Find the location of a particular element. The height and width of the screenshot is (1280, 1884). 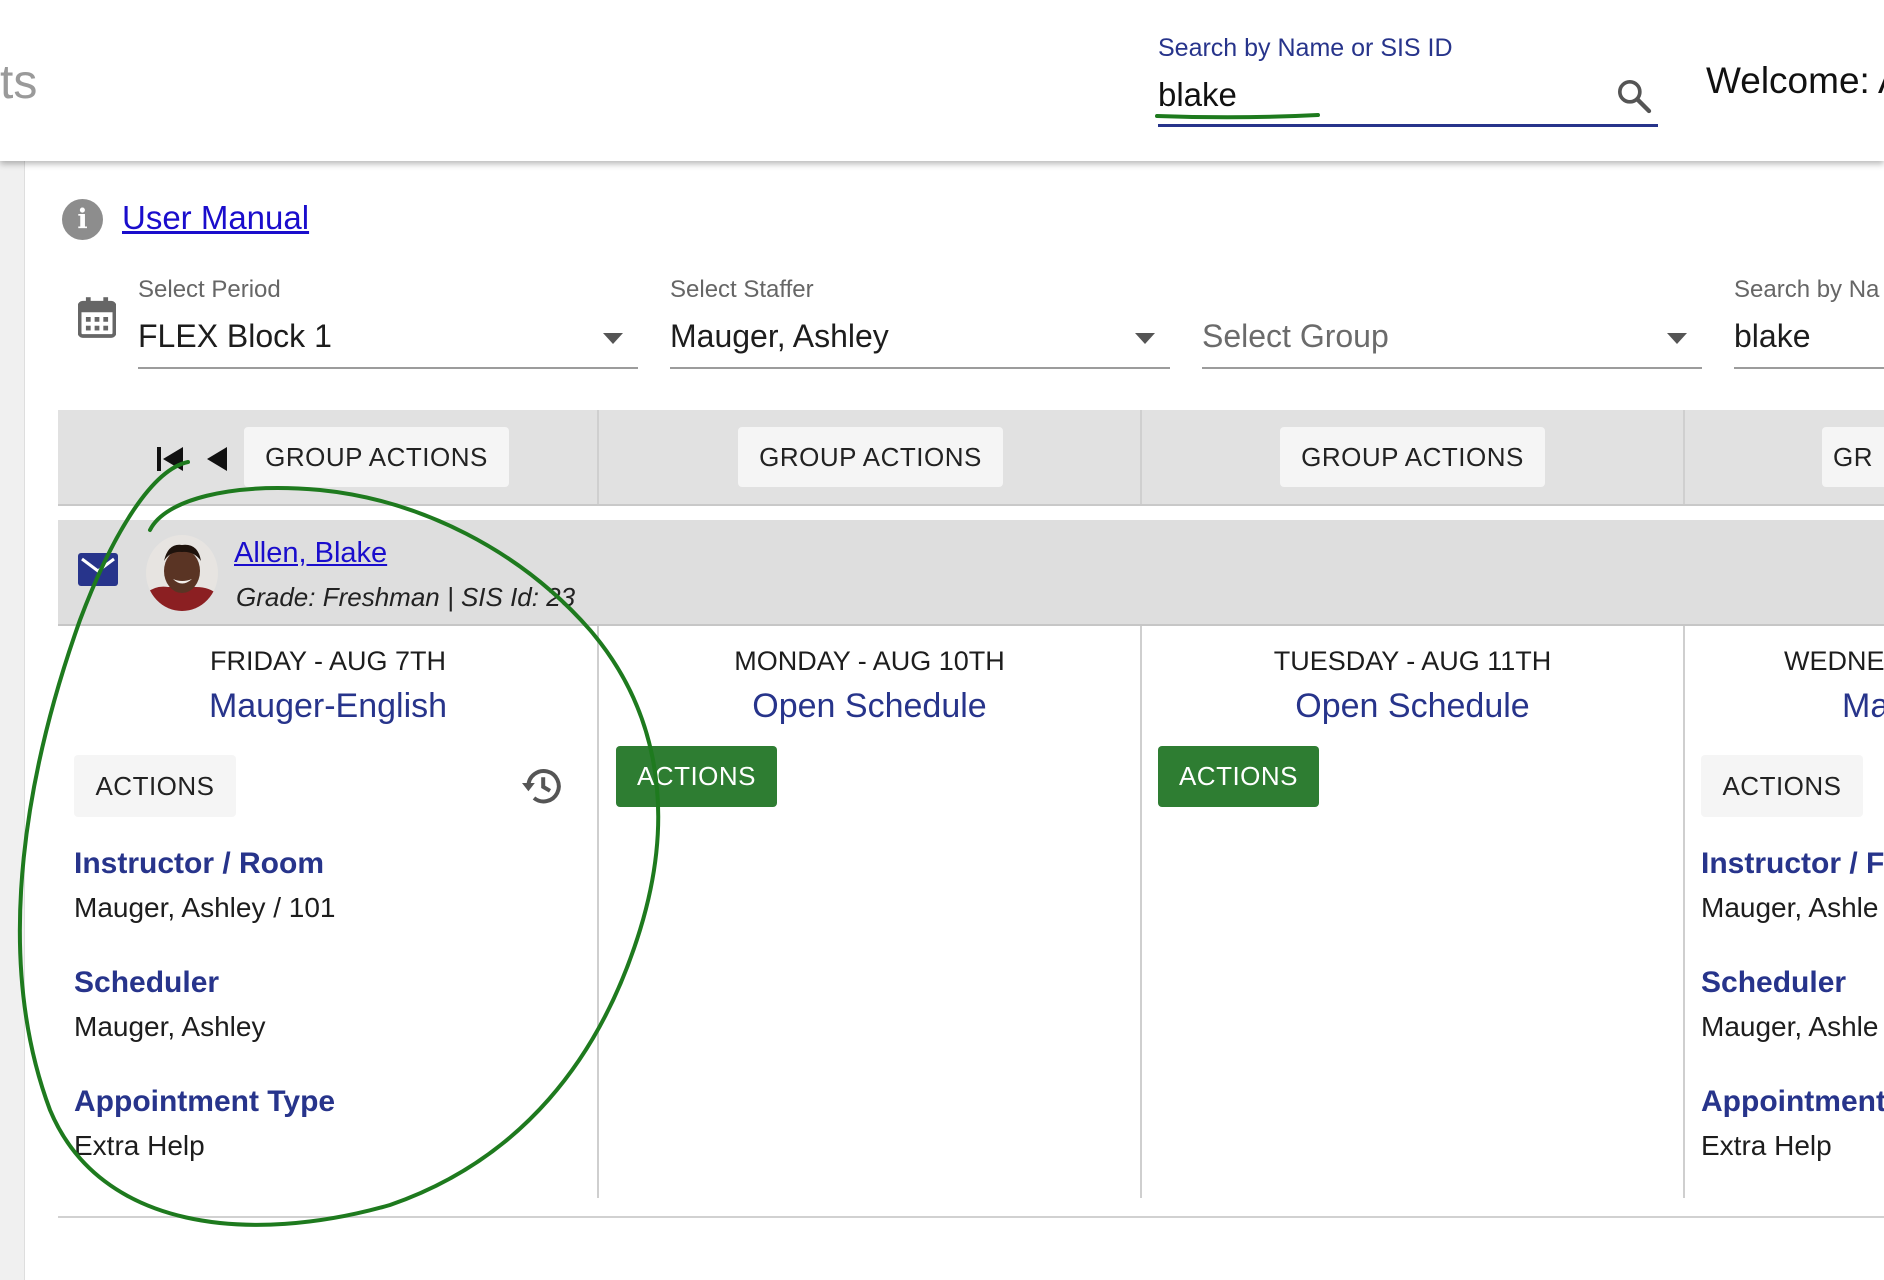

day-header: FRIDAY - AUG 7TH is located at coordinates (328, 661).